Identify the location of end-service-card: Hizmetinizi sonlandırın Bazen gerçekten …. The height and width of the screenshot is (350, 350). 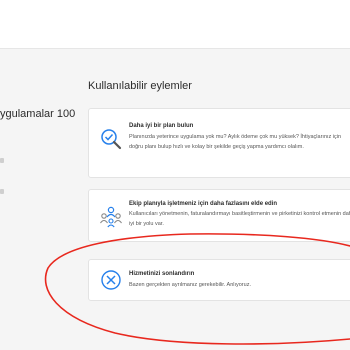
(219, 280).